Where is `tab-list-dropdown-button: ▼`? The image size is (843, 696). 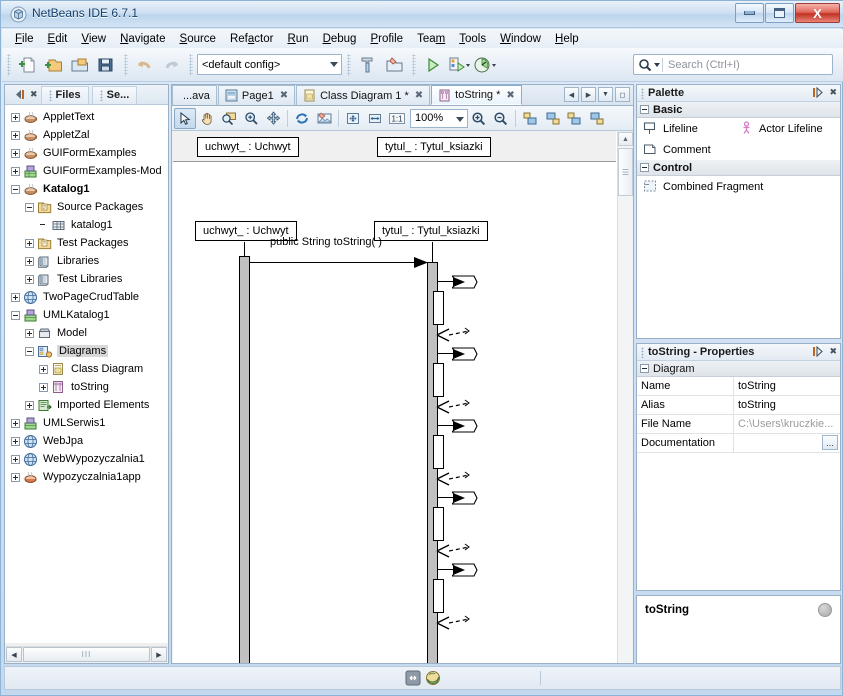
tab-list-dropdown-button: ▼ is located at coordinates (605, 94).